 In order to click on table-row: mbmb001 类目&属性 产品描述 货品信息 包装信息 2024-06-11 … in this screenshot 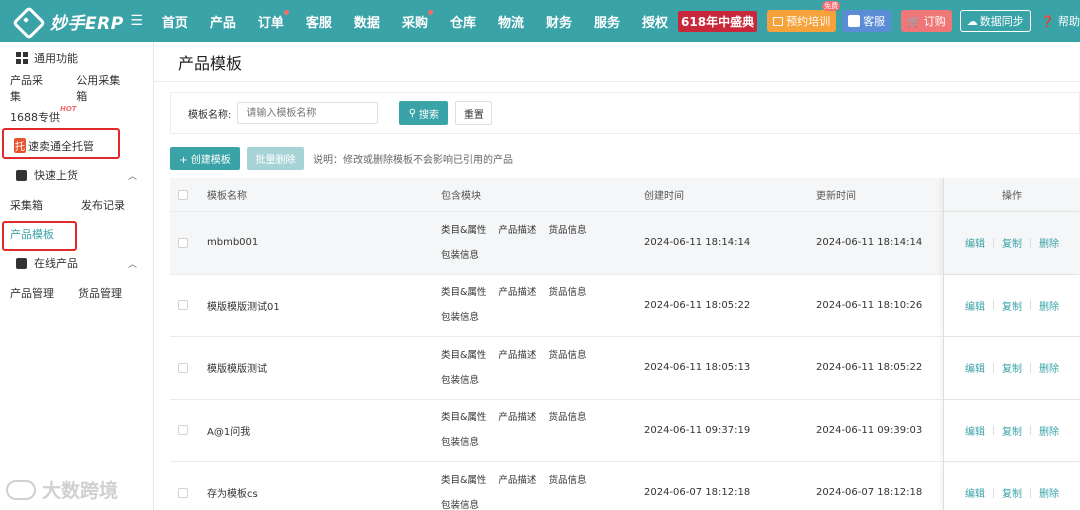, I will do `click(625, 243)`.